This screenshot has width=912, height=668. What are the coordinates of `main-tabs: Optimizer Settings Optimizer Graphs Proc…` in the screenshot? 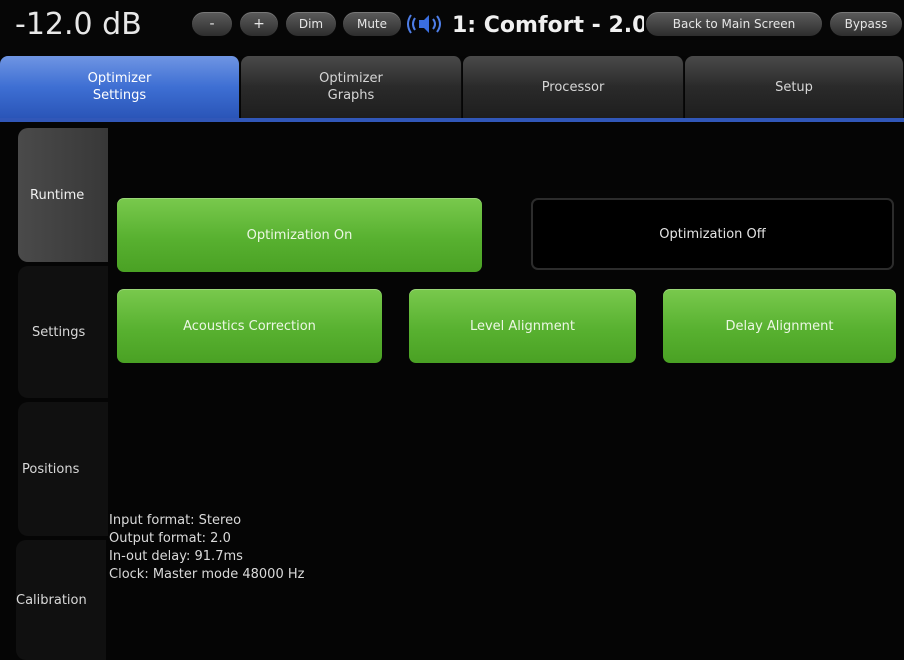 It's located at (452, 87).